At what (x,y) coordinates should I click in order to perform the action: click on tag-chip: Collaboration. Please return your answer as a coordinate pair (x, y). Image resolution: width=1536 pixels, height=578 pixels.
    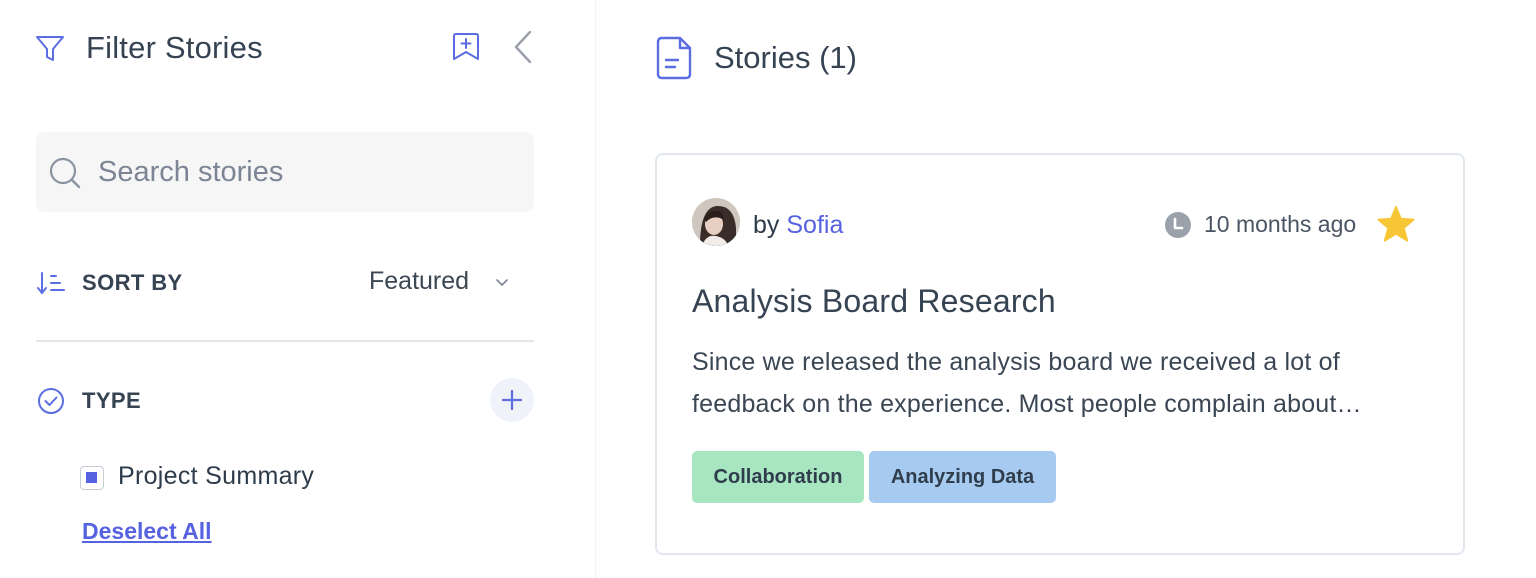
    Looking at the image, I should click on (778, 477).